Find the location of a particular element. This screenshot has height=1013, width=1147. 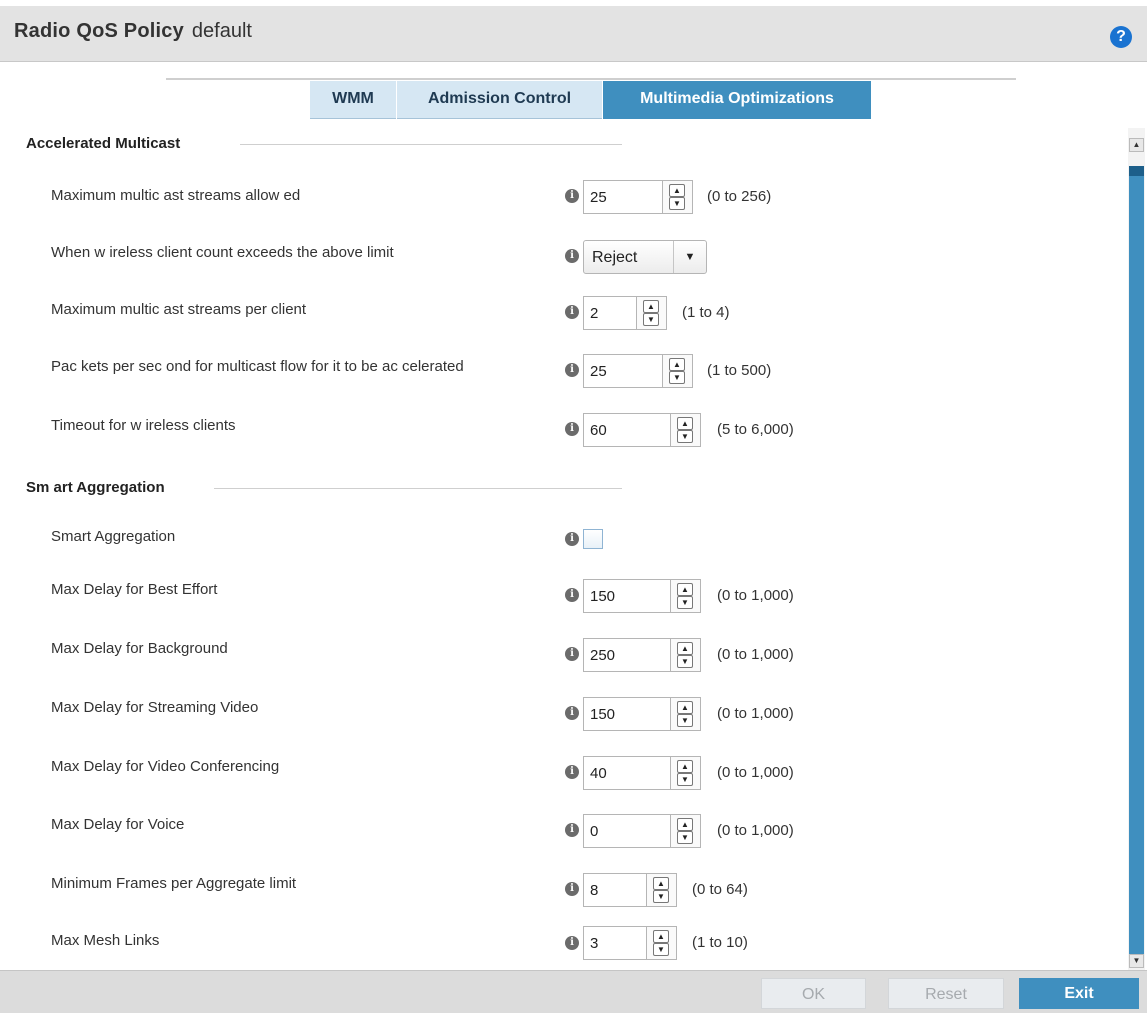

stepper-value: 25 is located at coordinates (598, 197).